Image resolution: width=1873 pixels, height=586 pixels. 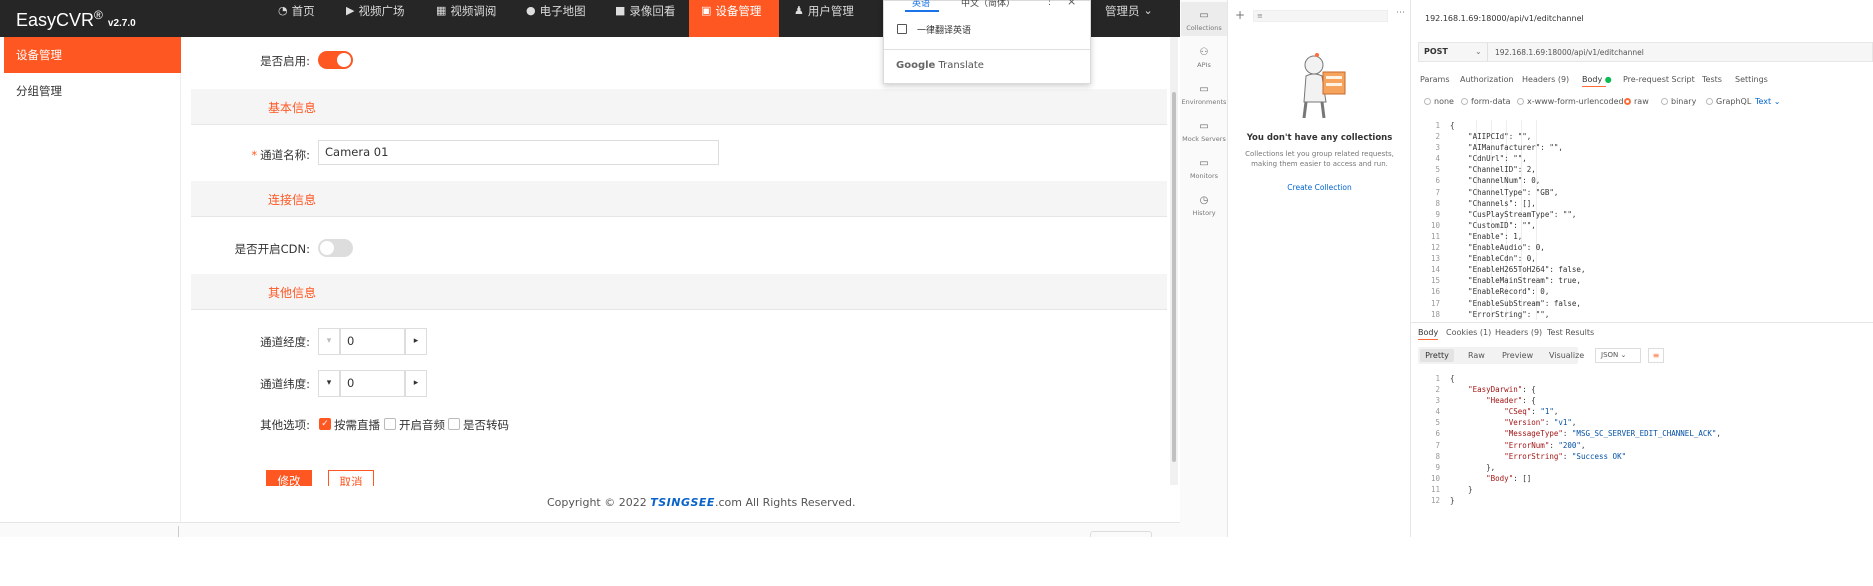 What do you see at coordinates (1656, 355) in the screenshot?
I see `wrap-lines-icon: ≡` at bounding box center [1656, 355].